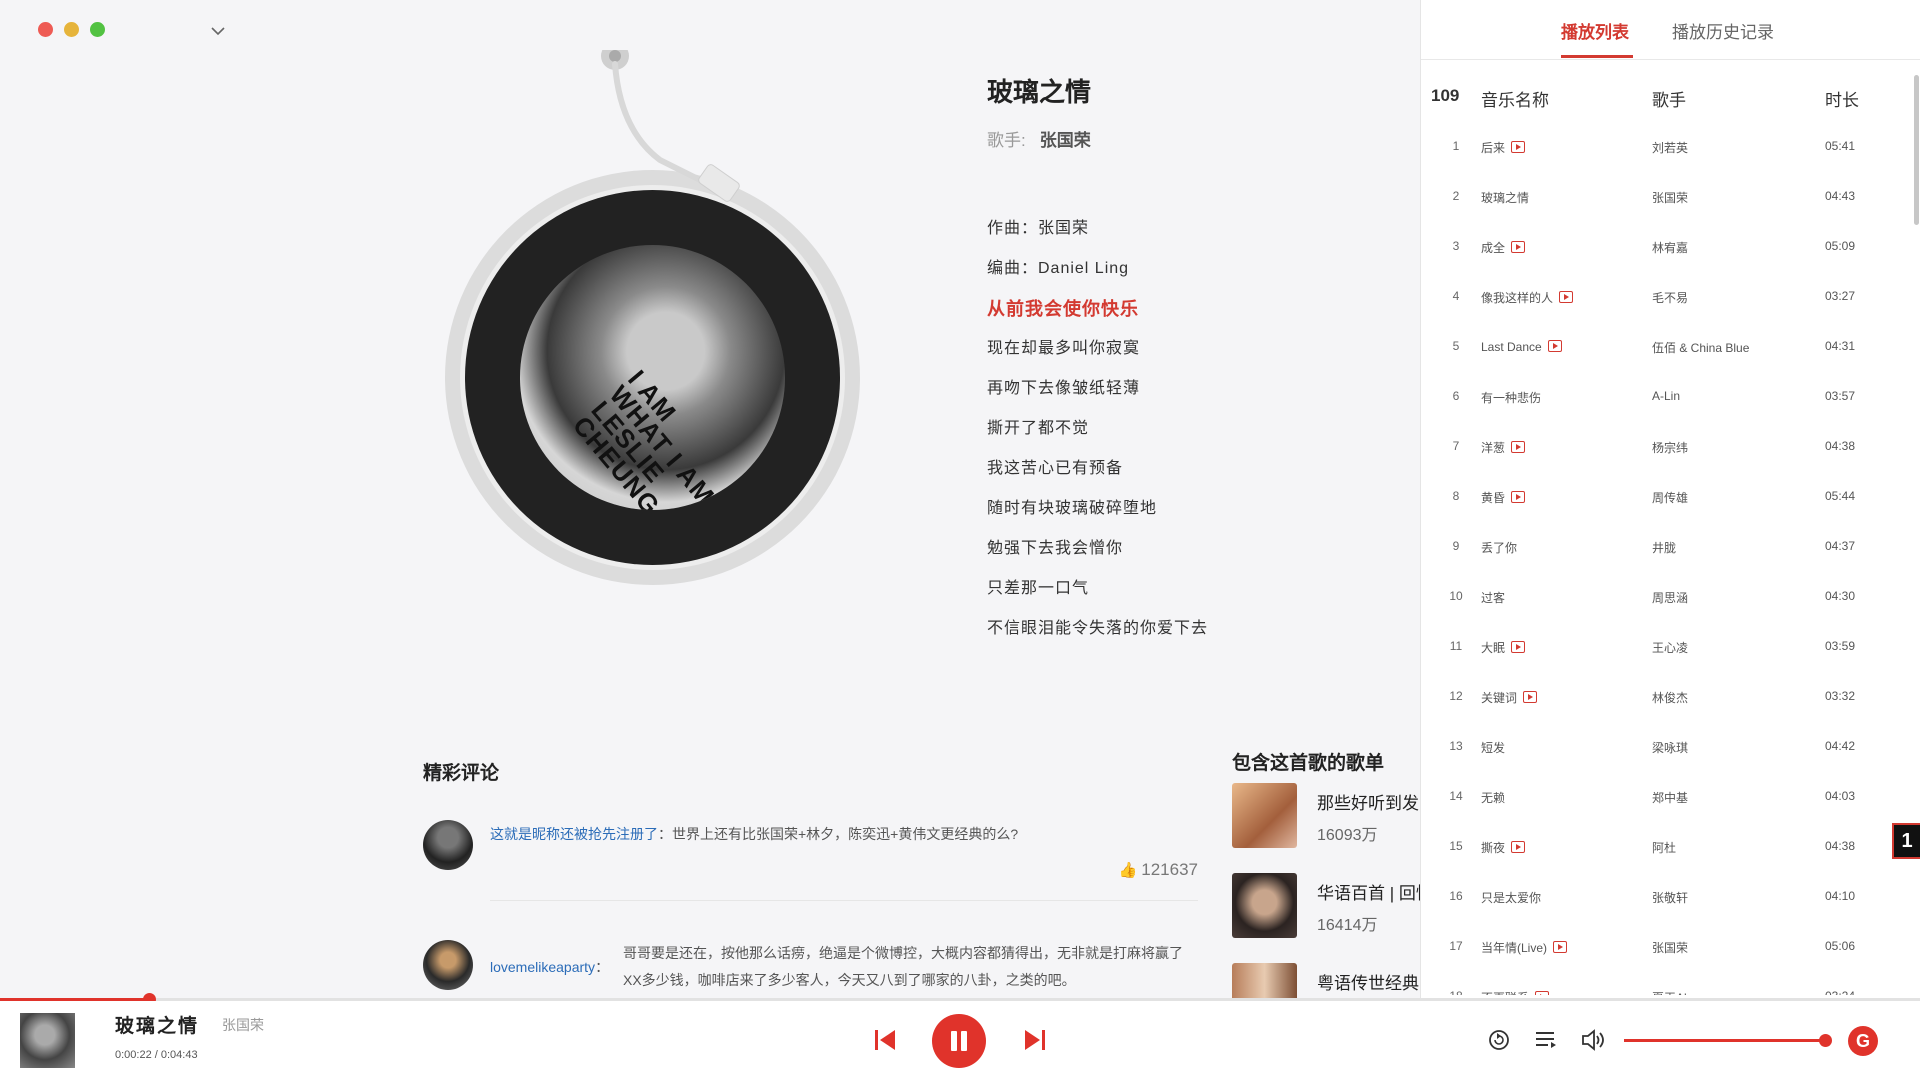 This screenshot has height=1080, width=1920. Describe the element at coordinates (1661, 700) in the screenshot. I see `track-row: 12 关键词 林俊杰 03:32` at that location.